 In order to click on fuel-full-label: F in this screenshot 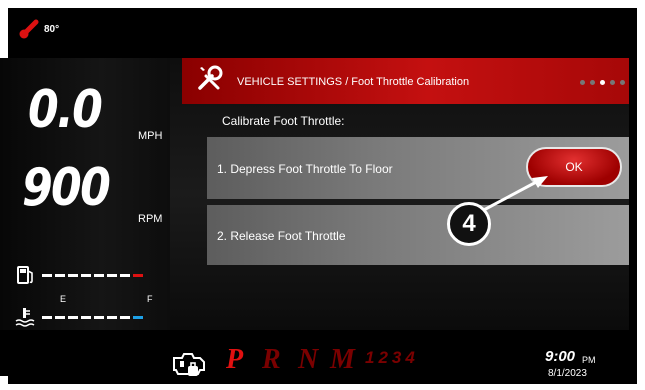, I will do `click(150, 299)`.